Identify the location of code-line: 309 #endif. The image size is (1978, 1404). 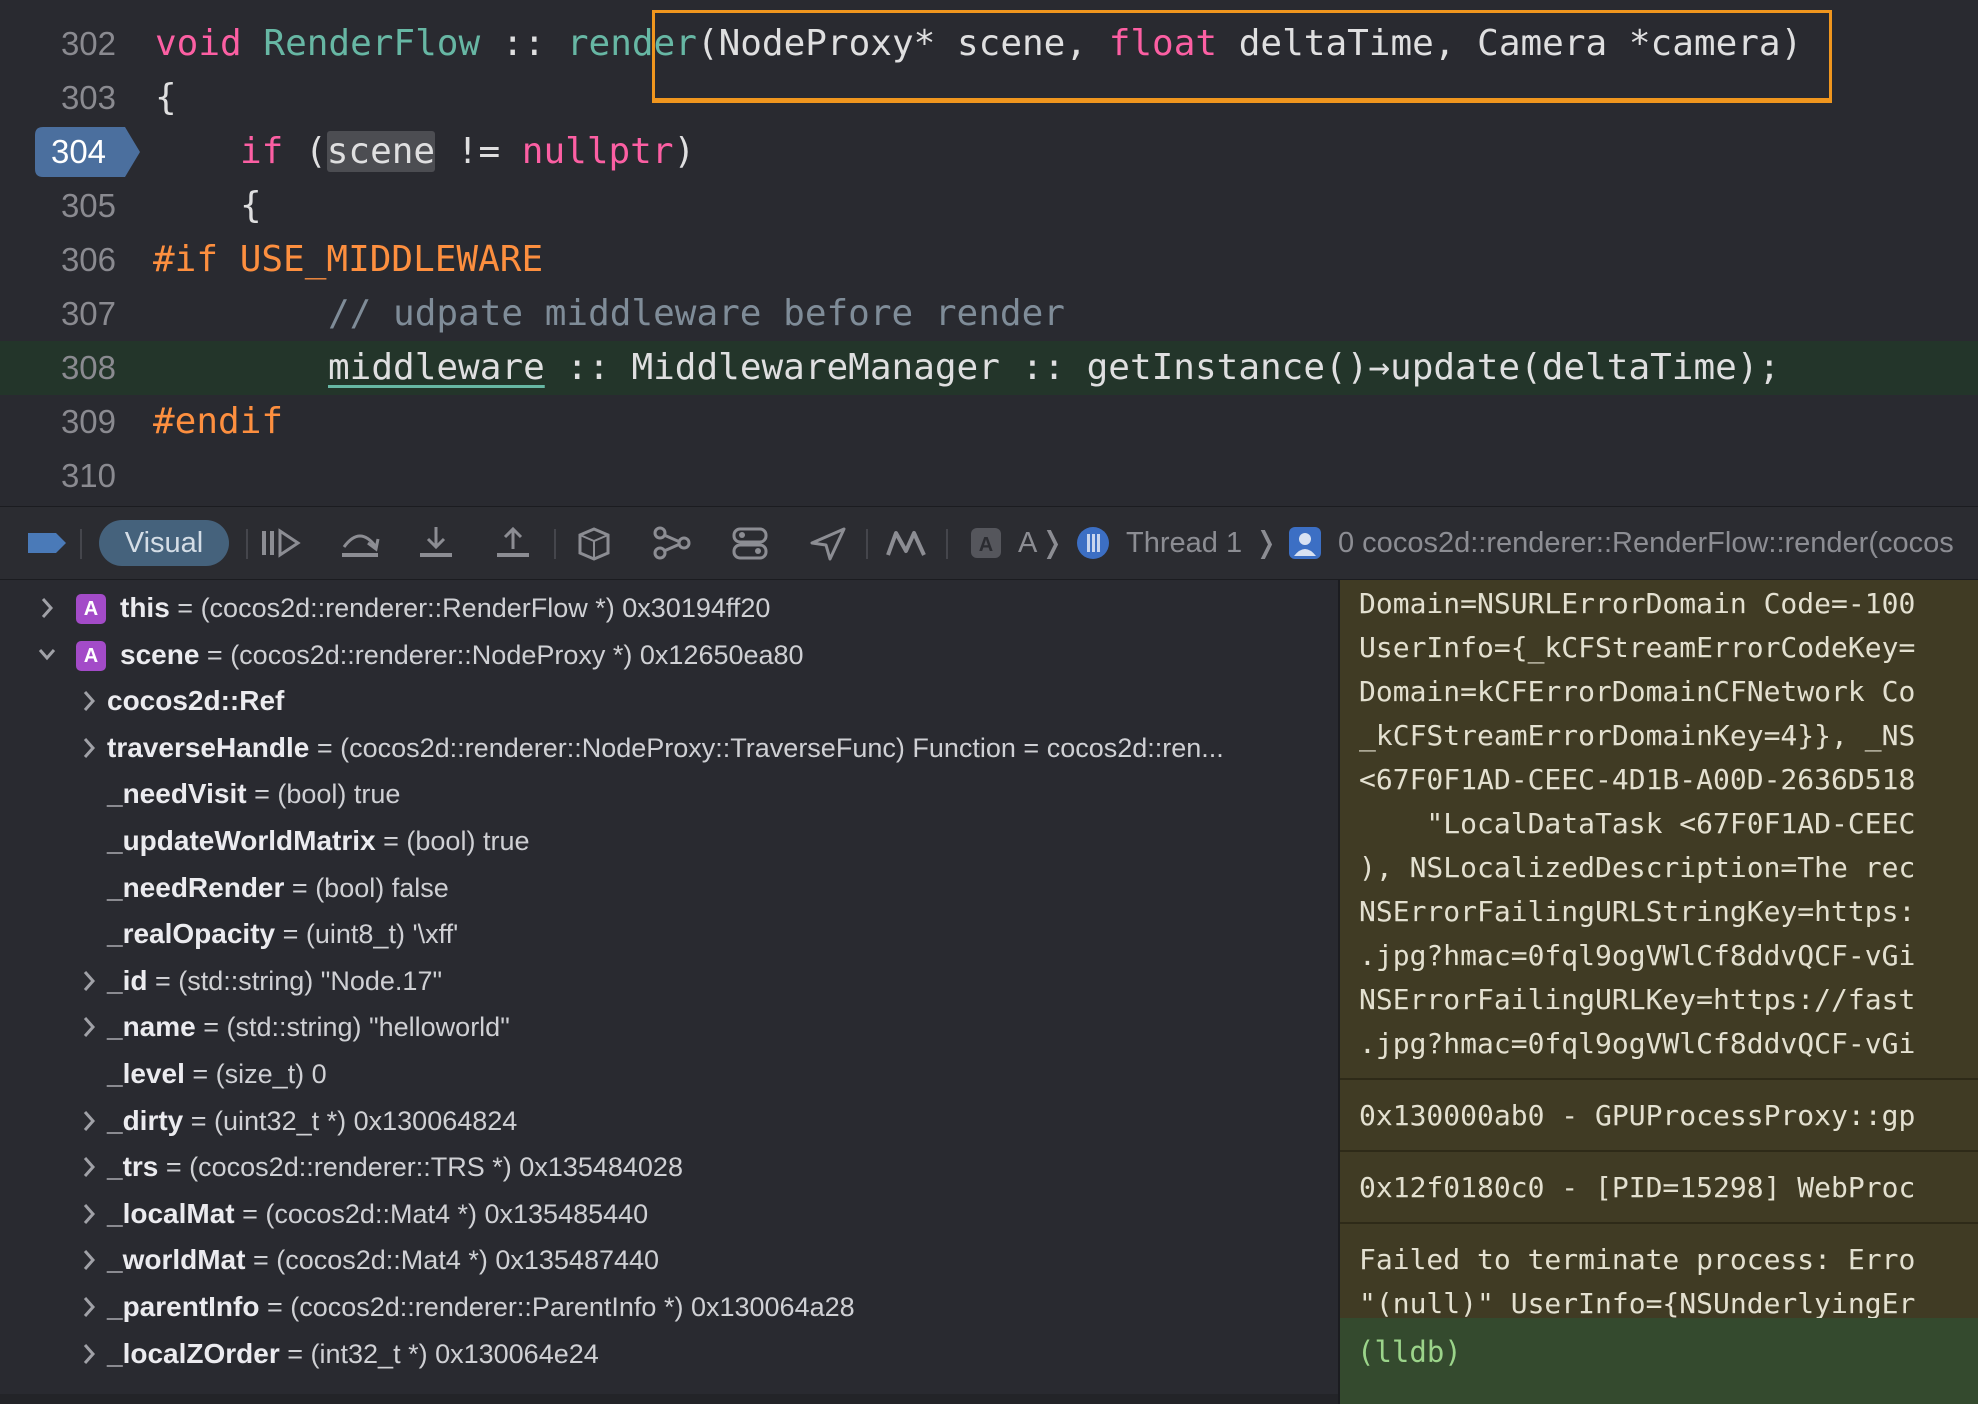
(989, 422).